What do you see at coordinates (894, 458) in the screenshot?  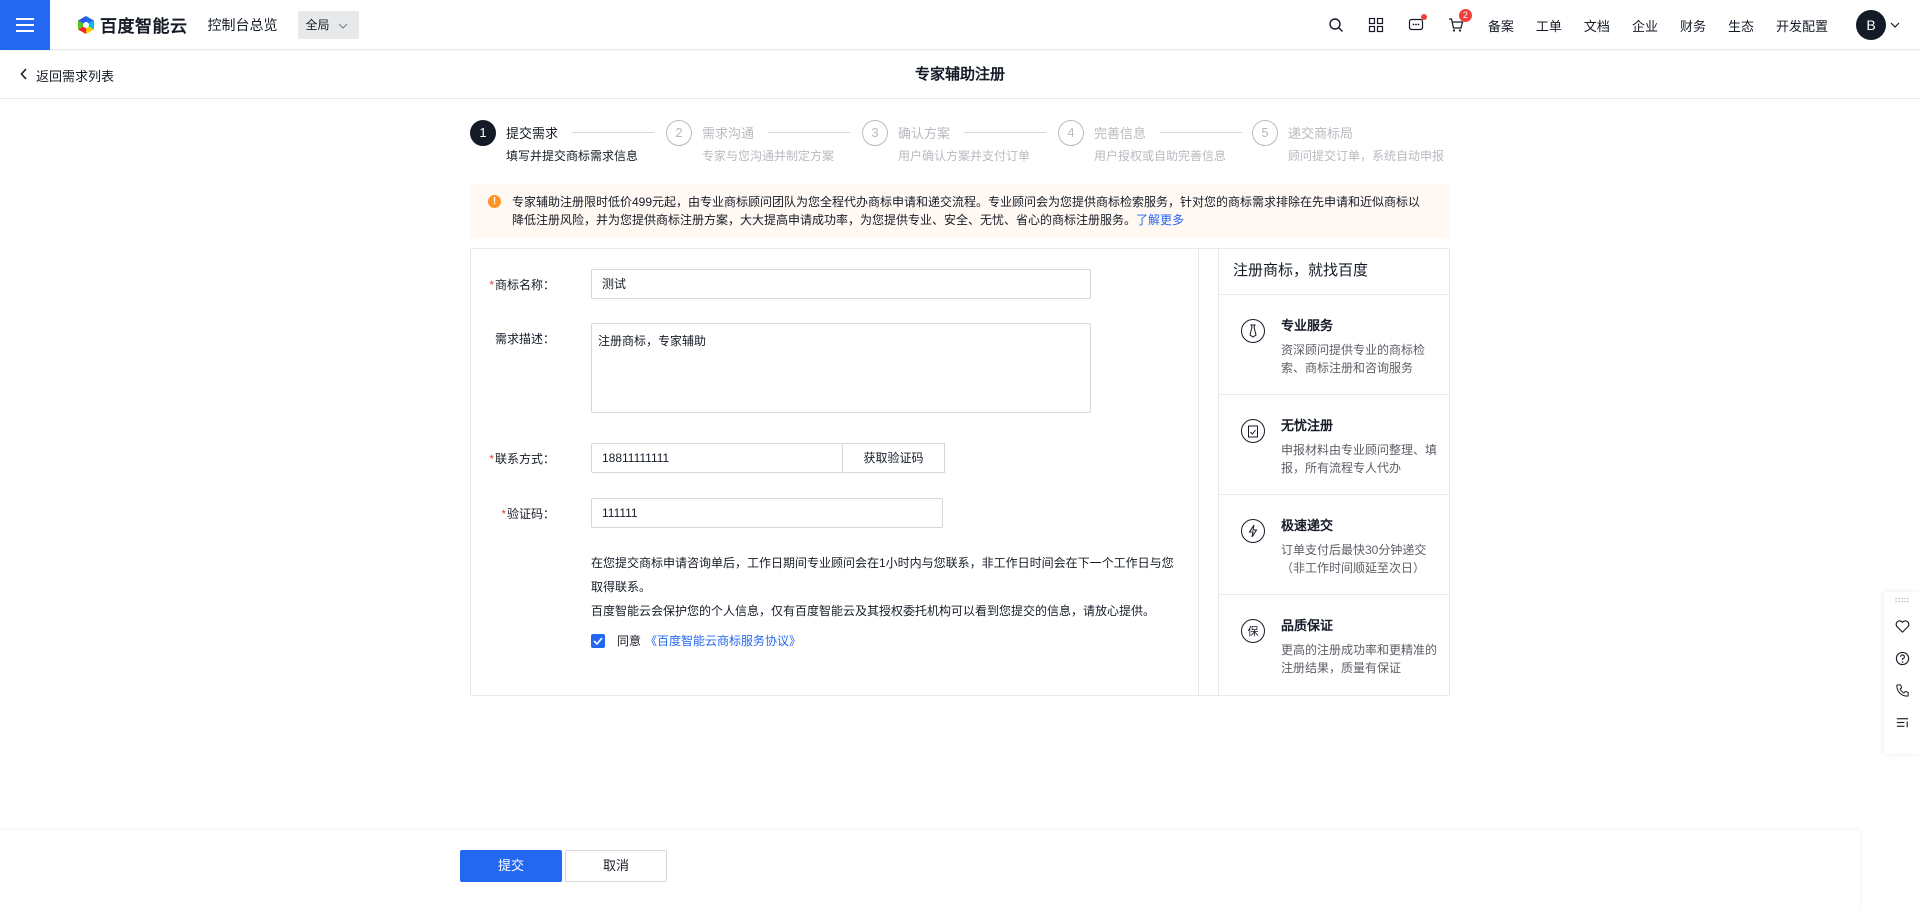 I see `get-code-button: 获取验证码` at bounding box center [894, 458].